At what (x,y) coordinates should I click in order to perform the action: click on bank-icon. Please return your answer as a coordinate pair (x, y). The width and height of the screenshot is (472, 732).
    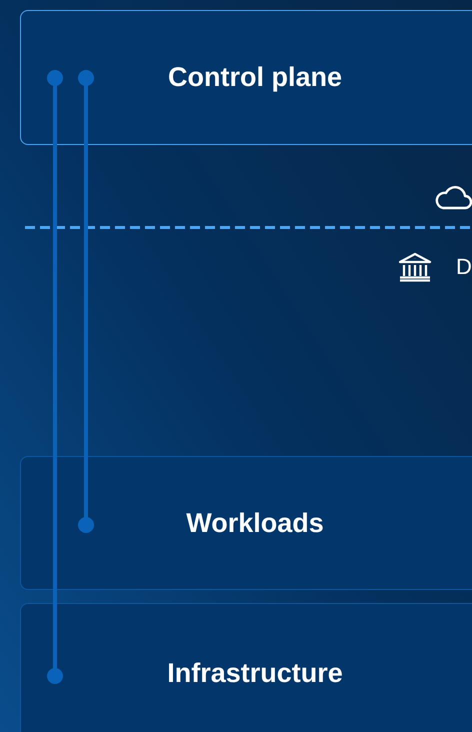
    Looking at the image, I should click on (415, 267).